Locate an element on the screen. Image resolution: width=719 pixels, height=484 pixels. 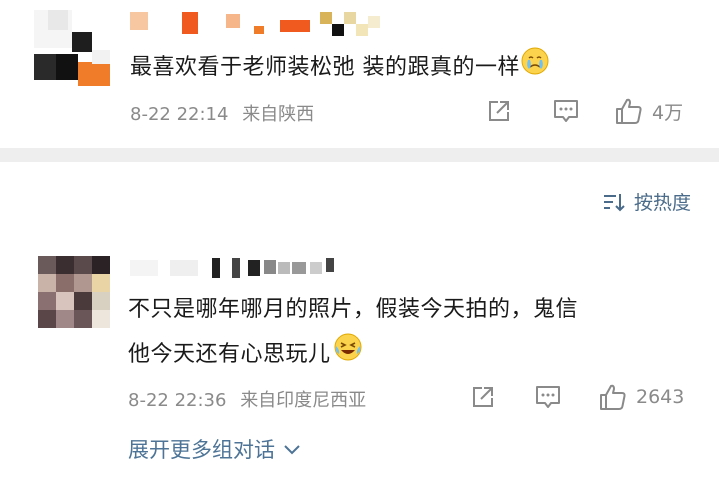
comment-location: 来自印度尼西亚 is located at coordinates (303, 400).